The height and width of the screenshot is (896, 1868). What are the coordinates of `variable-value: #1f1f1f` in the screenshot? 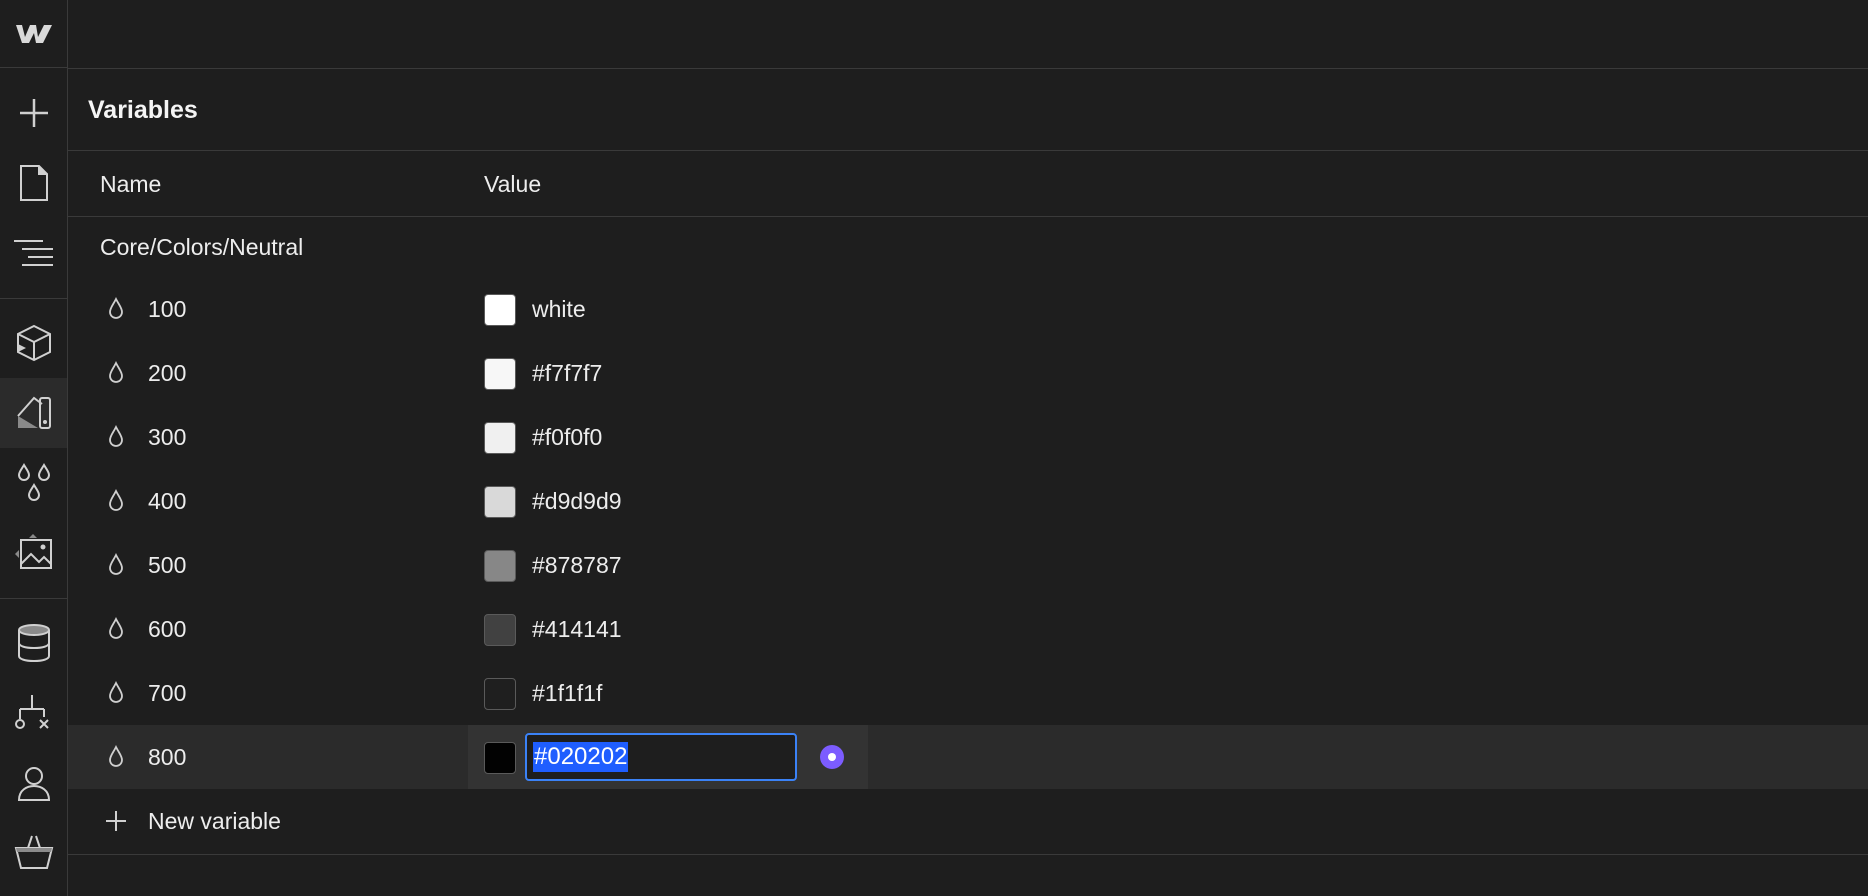 It's located at (567, 693).